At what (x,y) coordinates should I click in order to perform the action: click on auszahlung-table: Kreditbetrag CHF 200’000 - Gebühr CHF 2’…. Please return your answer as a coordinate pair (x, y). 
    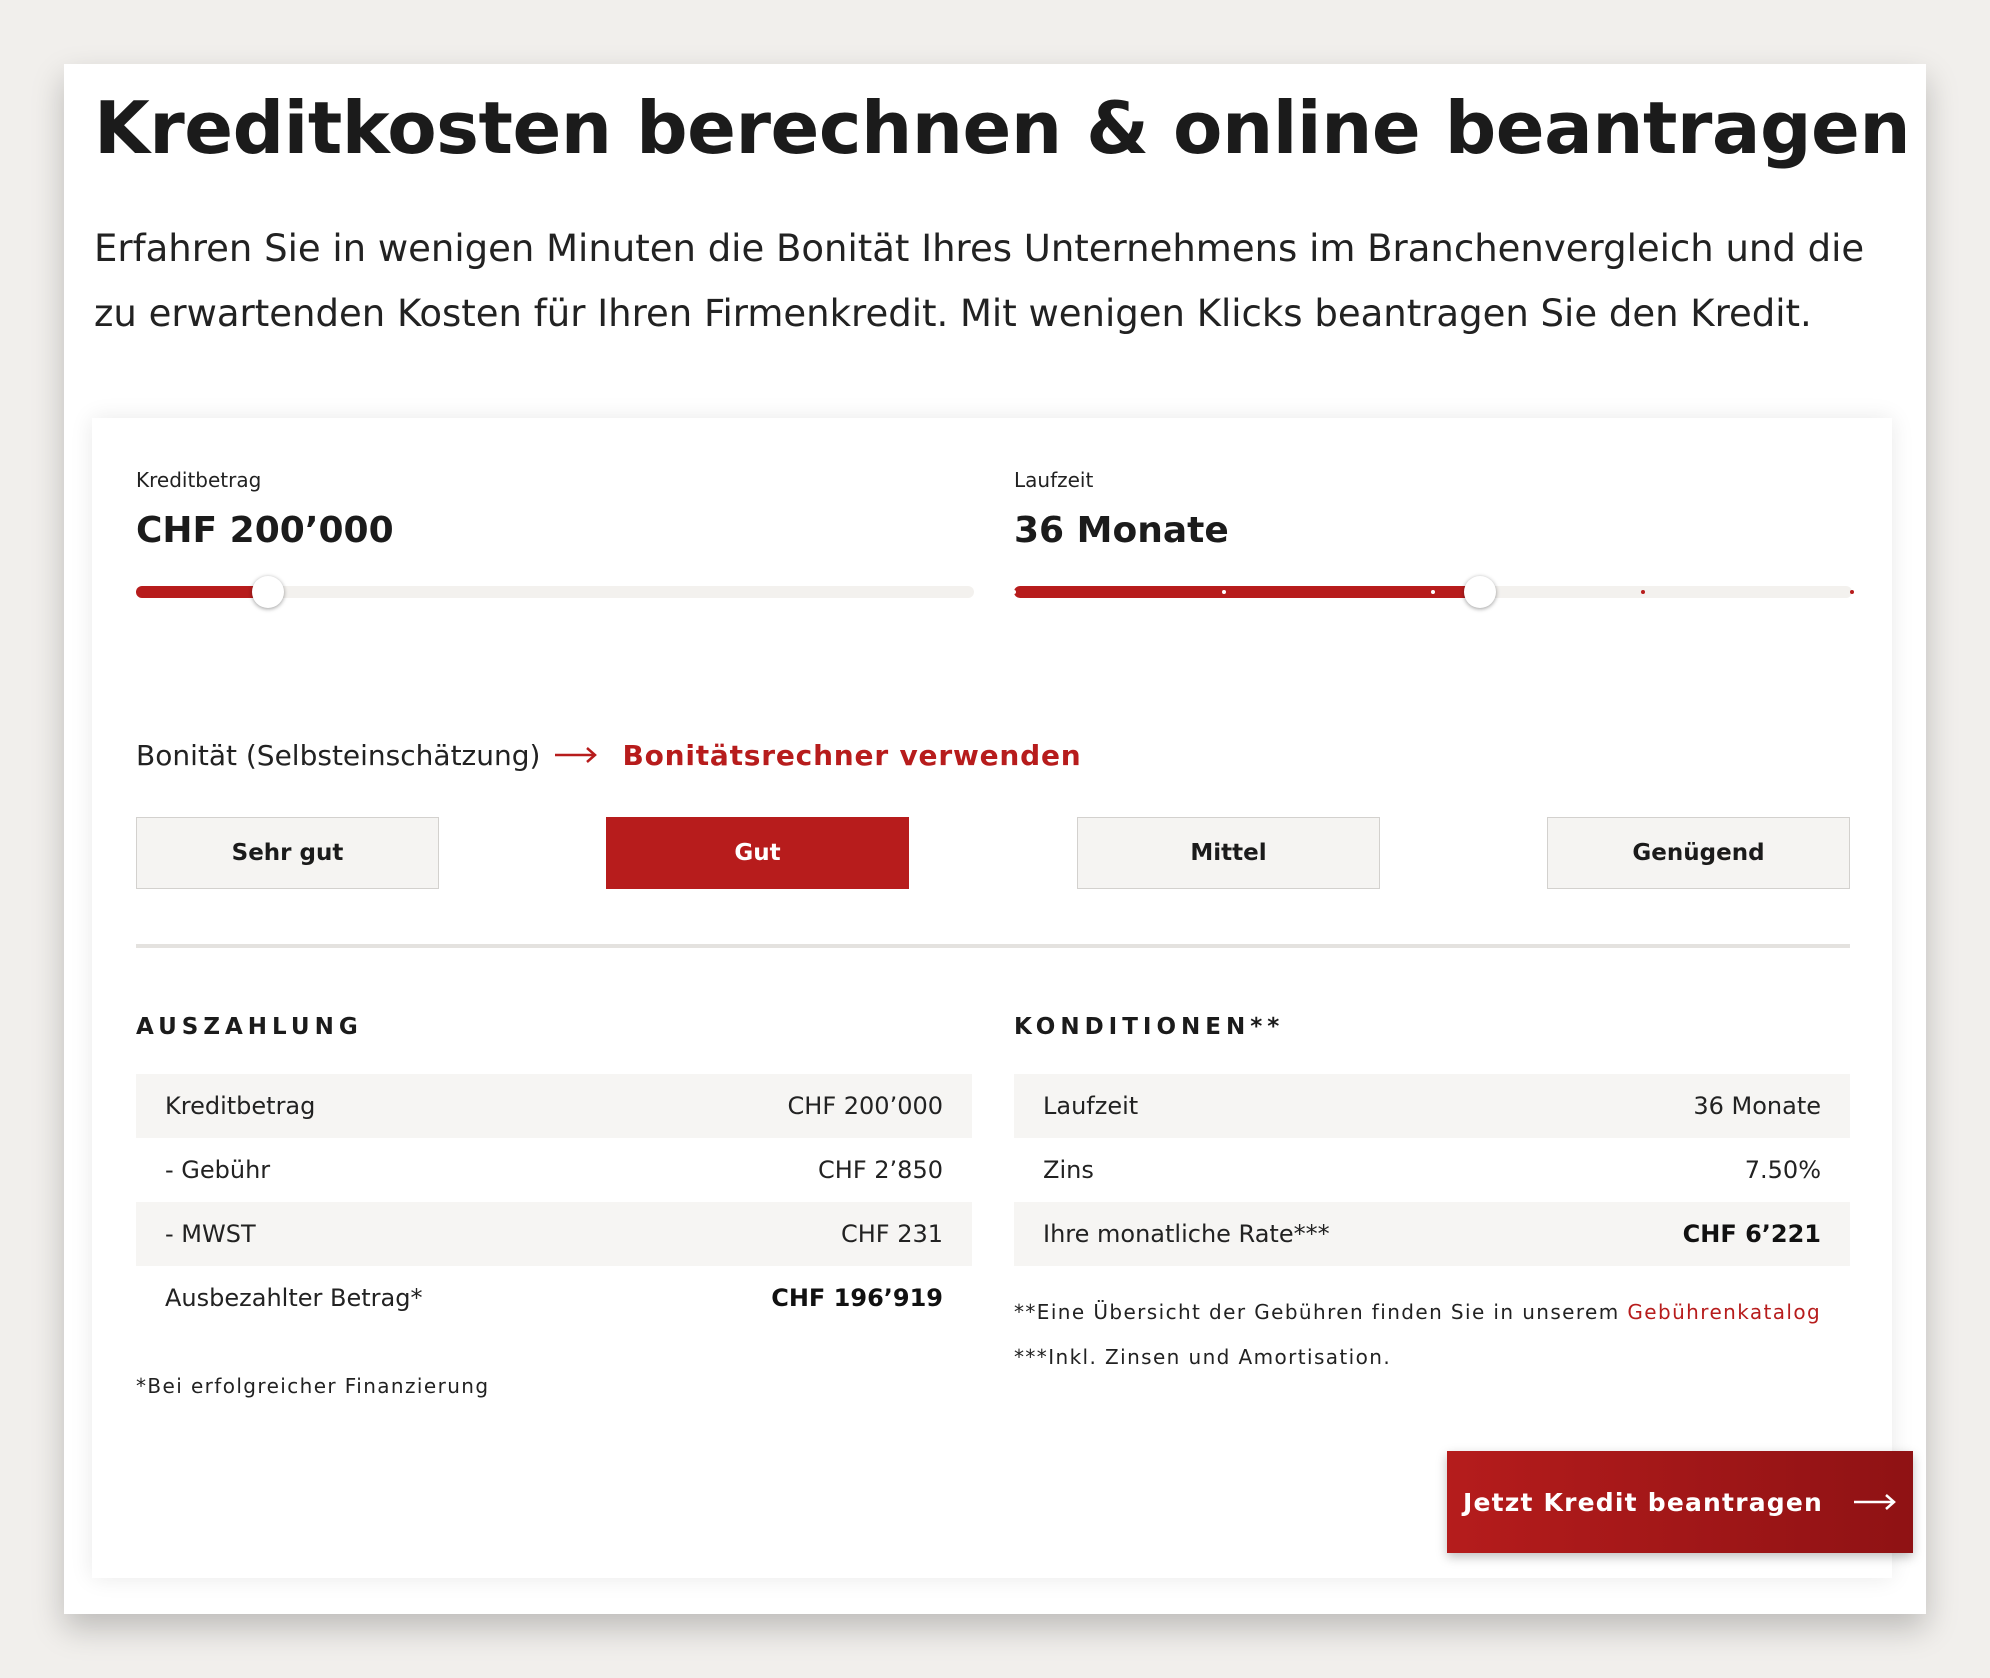
    Looking at the image, I should click on (554, 1202).